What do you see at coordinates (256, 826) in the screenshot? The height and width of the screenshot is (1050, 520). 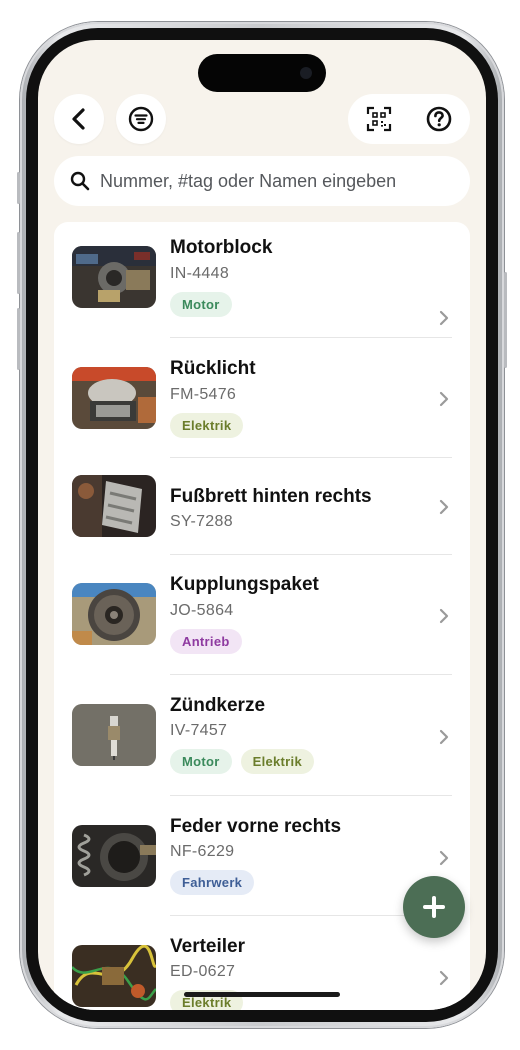 I see `item-name: Feder vorne rechts` at bounding box center [256, 826].